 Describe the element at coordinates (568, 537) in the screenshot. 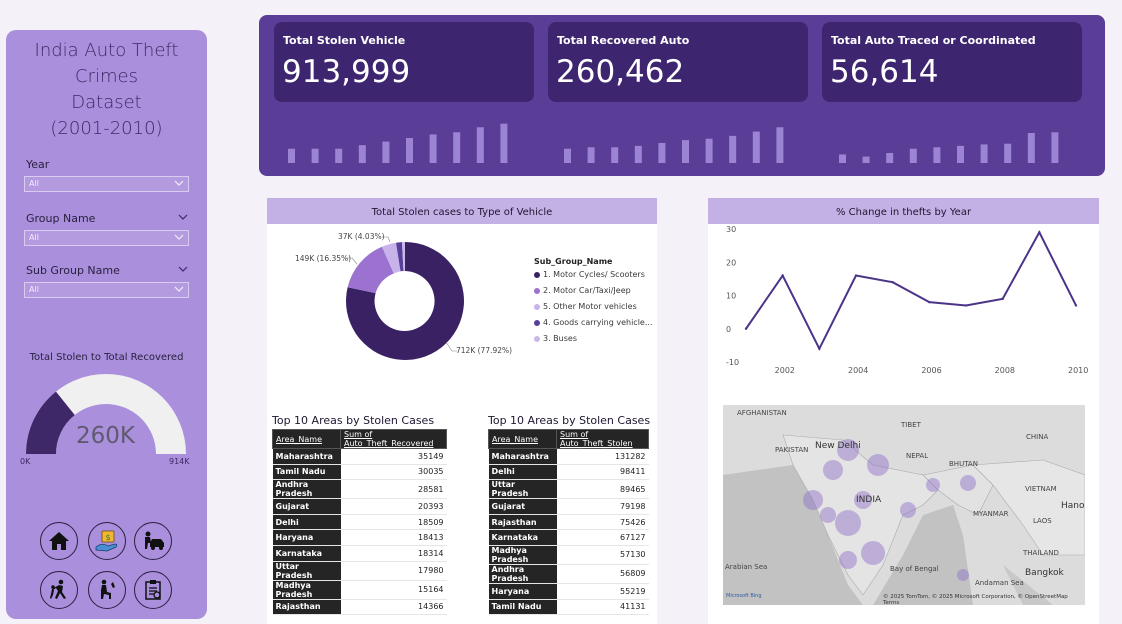

I see `table-row: Karnataka 67127` at that location.